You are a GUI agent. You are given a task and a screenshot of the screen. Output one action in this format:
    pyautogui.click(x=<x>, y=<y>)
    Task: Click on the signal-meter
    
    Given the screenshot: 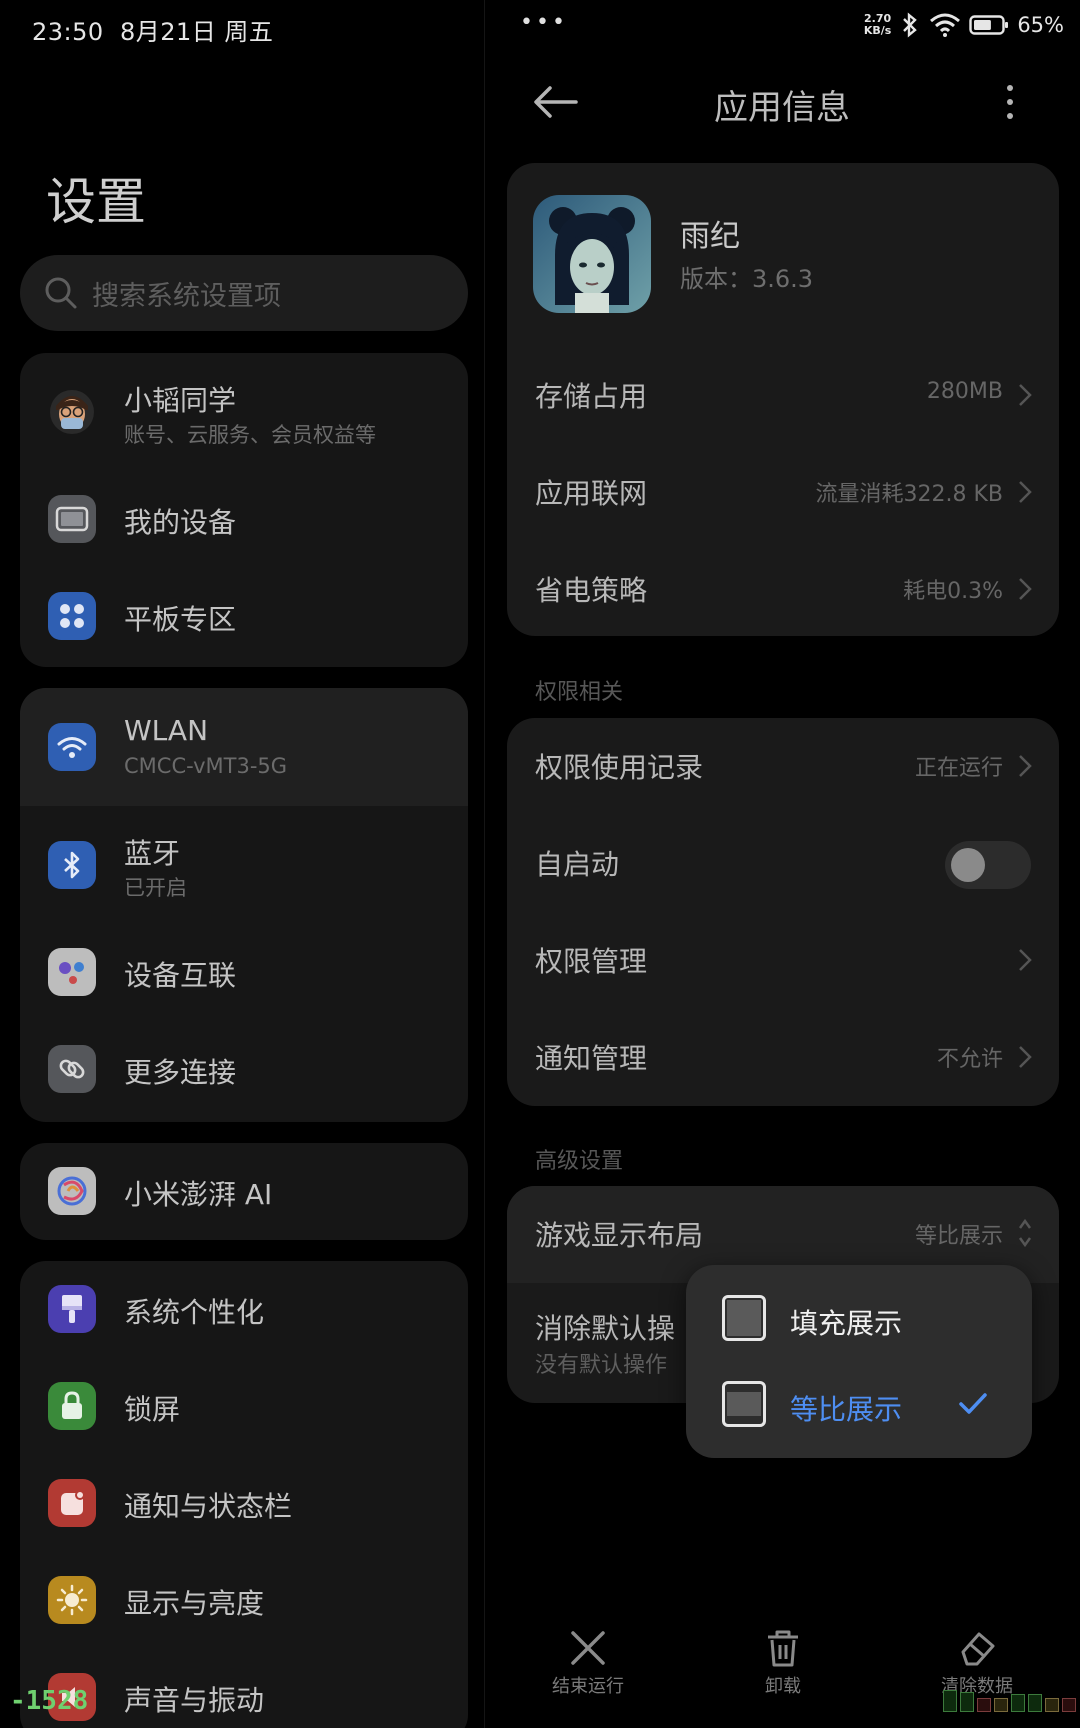 What is the action you would take?
    pyautogui.click(x=1009, y=1701)
    